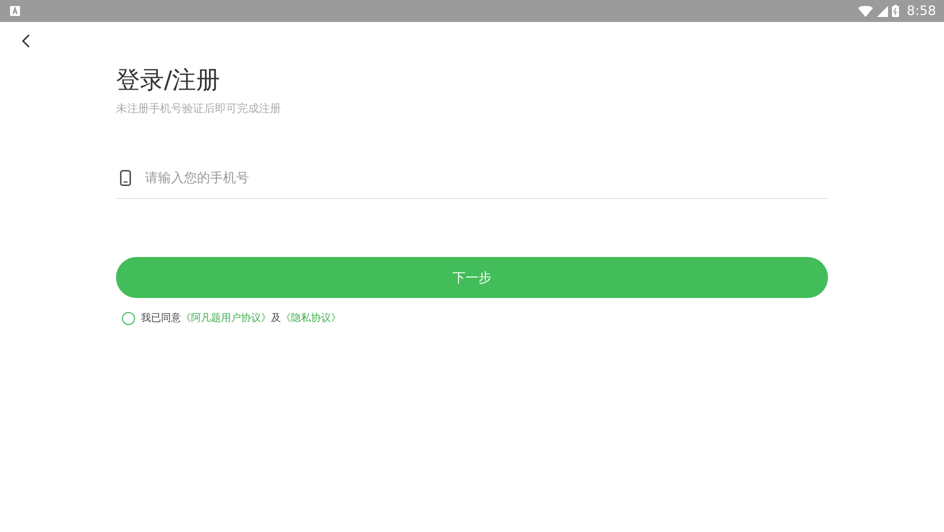 Image resolution: width=944 pixels, height=532 pixels. I want to click on agreement-link: 《阿凡题用户协议》, so click(226, 318).